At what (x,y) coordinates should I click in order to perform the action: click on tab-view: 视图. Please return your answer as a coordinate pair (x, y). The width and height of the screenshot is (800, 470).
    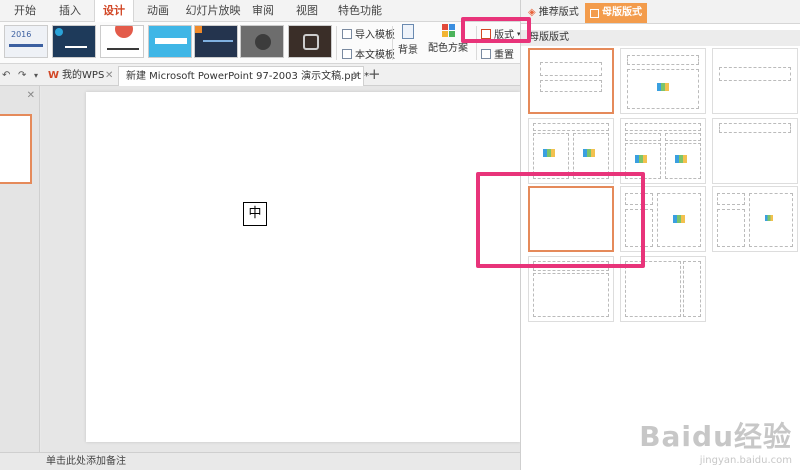
    Looking at the image, I should click on (307, 11).